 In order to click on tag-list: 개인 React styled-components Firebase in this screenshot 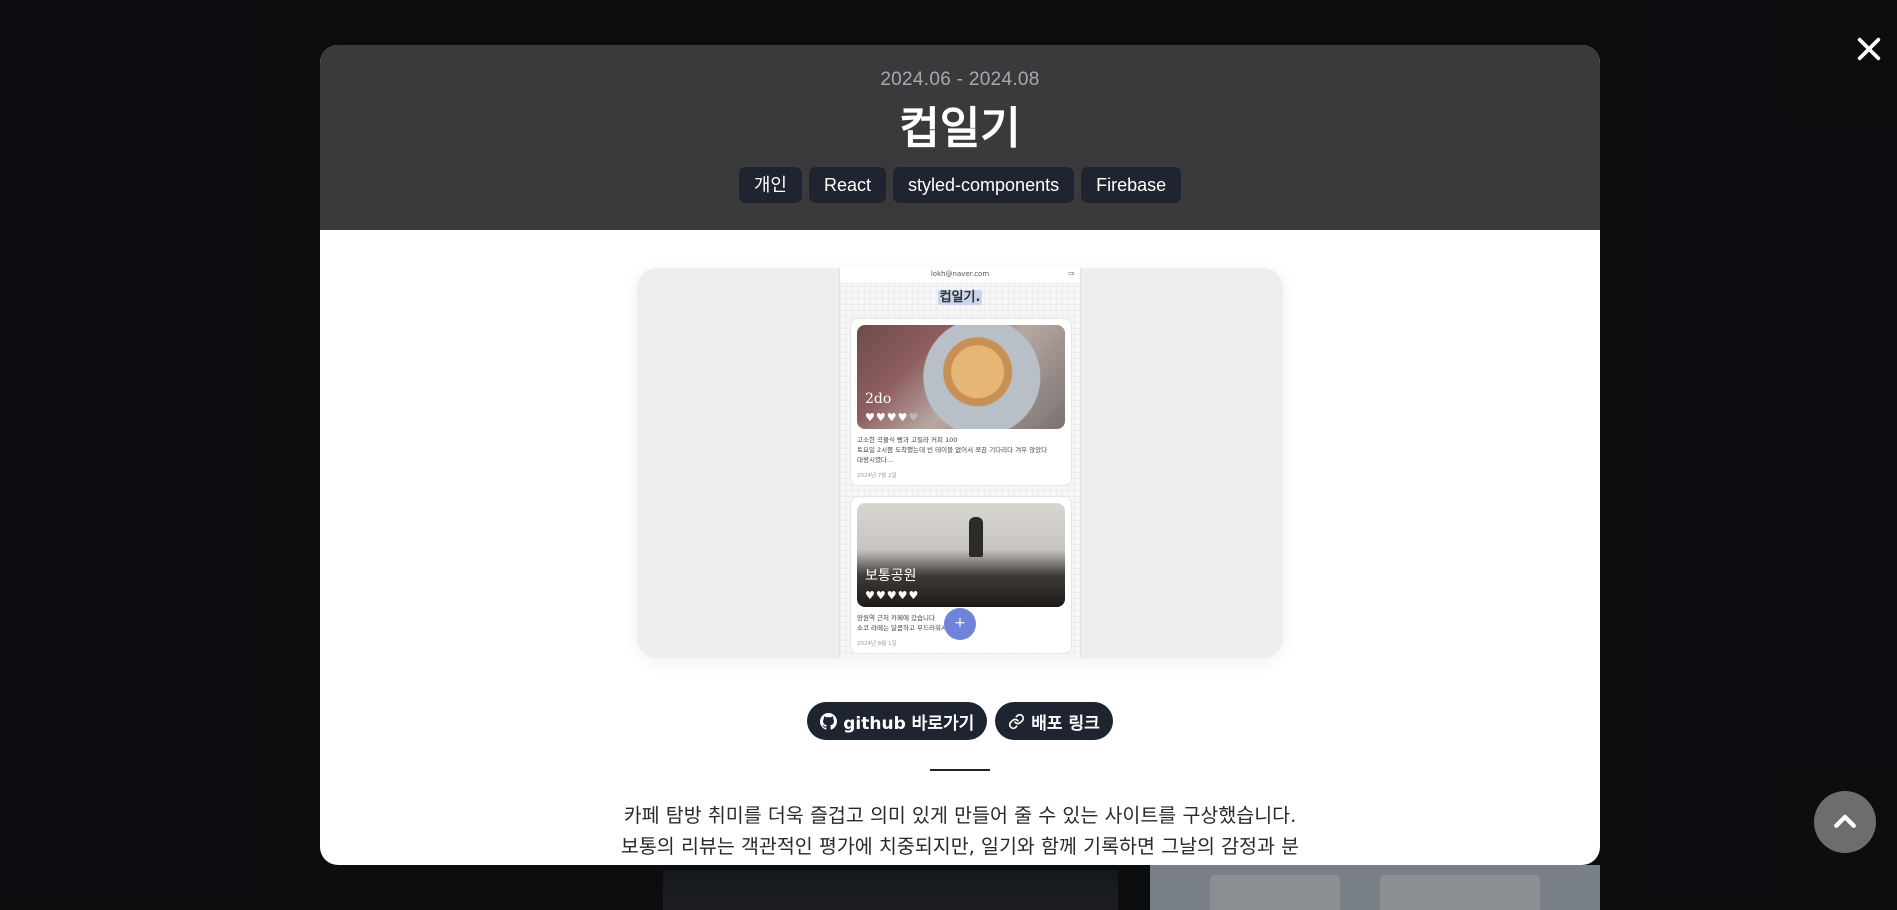, I will do `click(960, 185)`.